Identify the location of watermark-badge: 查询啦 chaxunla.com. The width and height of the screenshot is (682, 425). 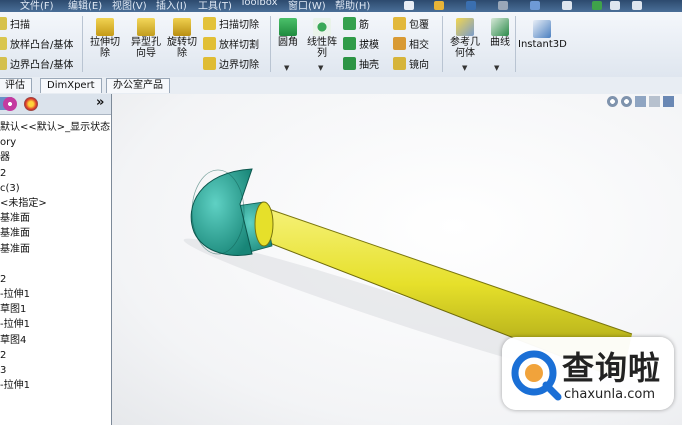
(588, 373).